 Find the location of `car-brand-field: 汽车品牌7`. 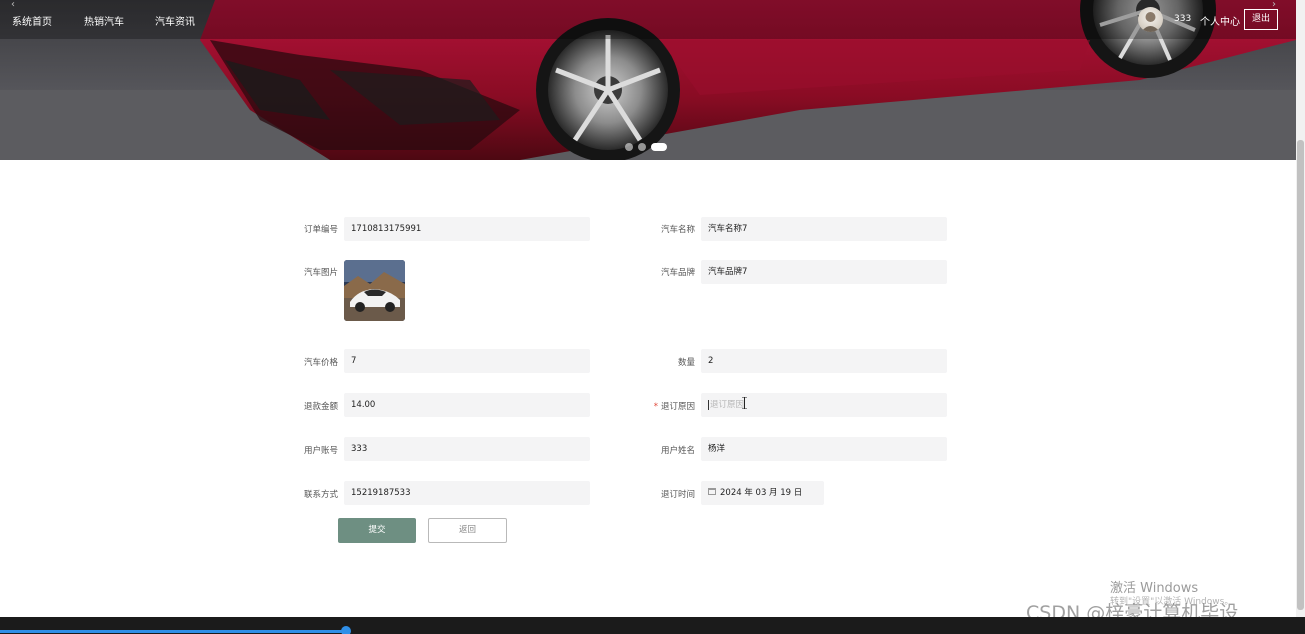

car-brand-field: 汽车品牌7 is located at coordinates (824, 272).